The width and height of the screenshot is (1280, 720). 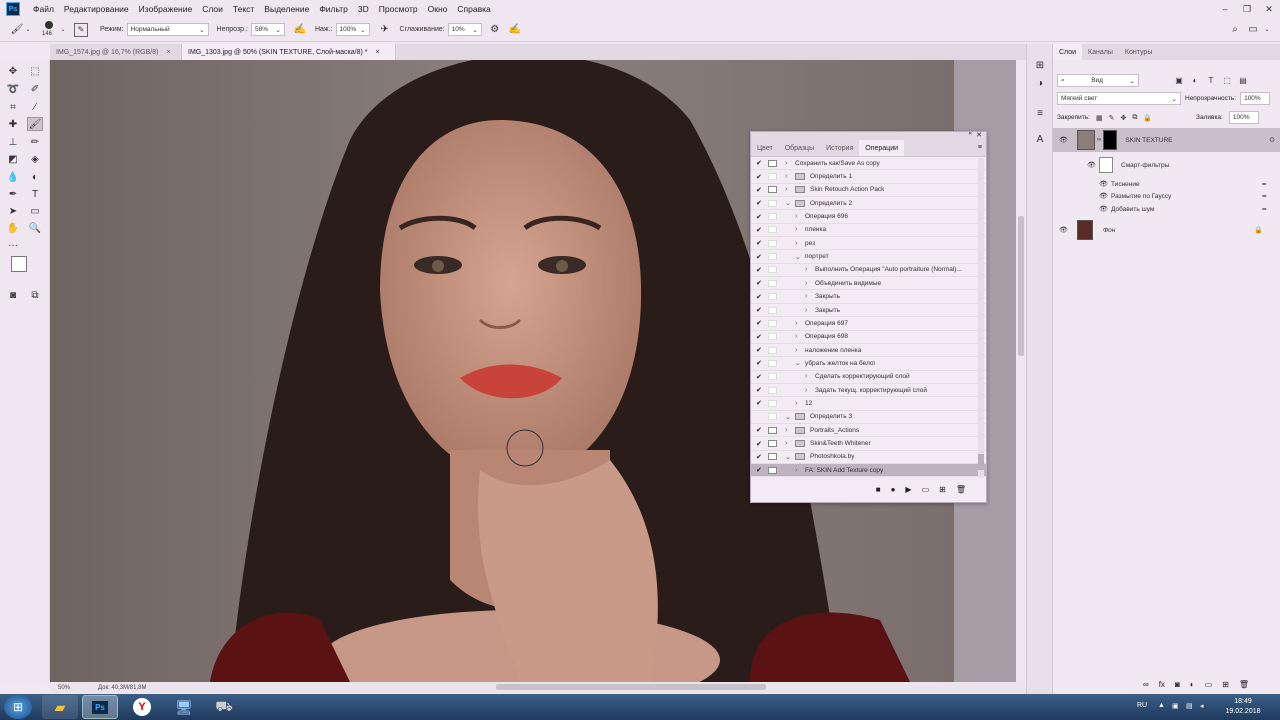 I want to click on pressure-field: 100% ⌄, so click(x=352, y=29).